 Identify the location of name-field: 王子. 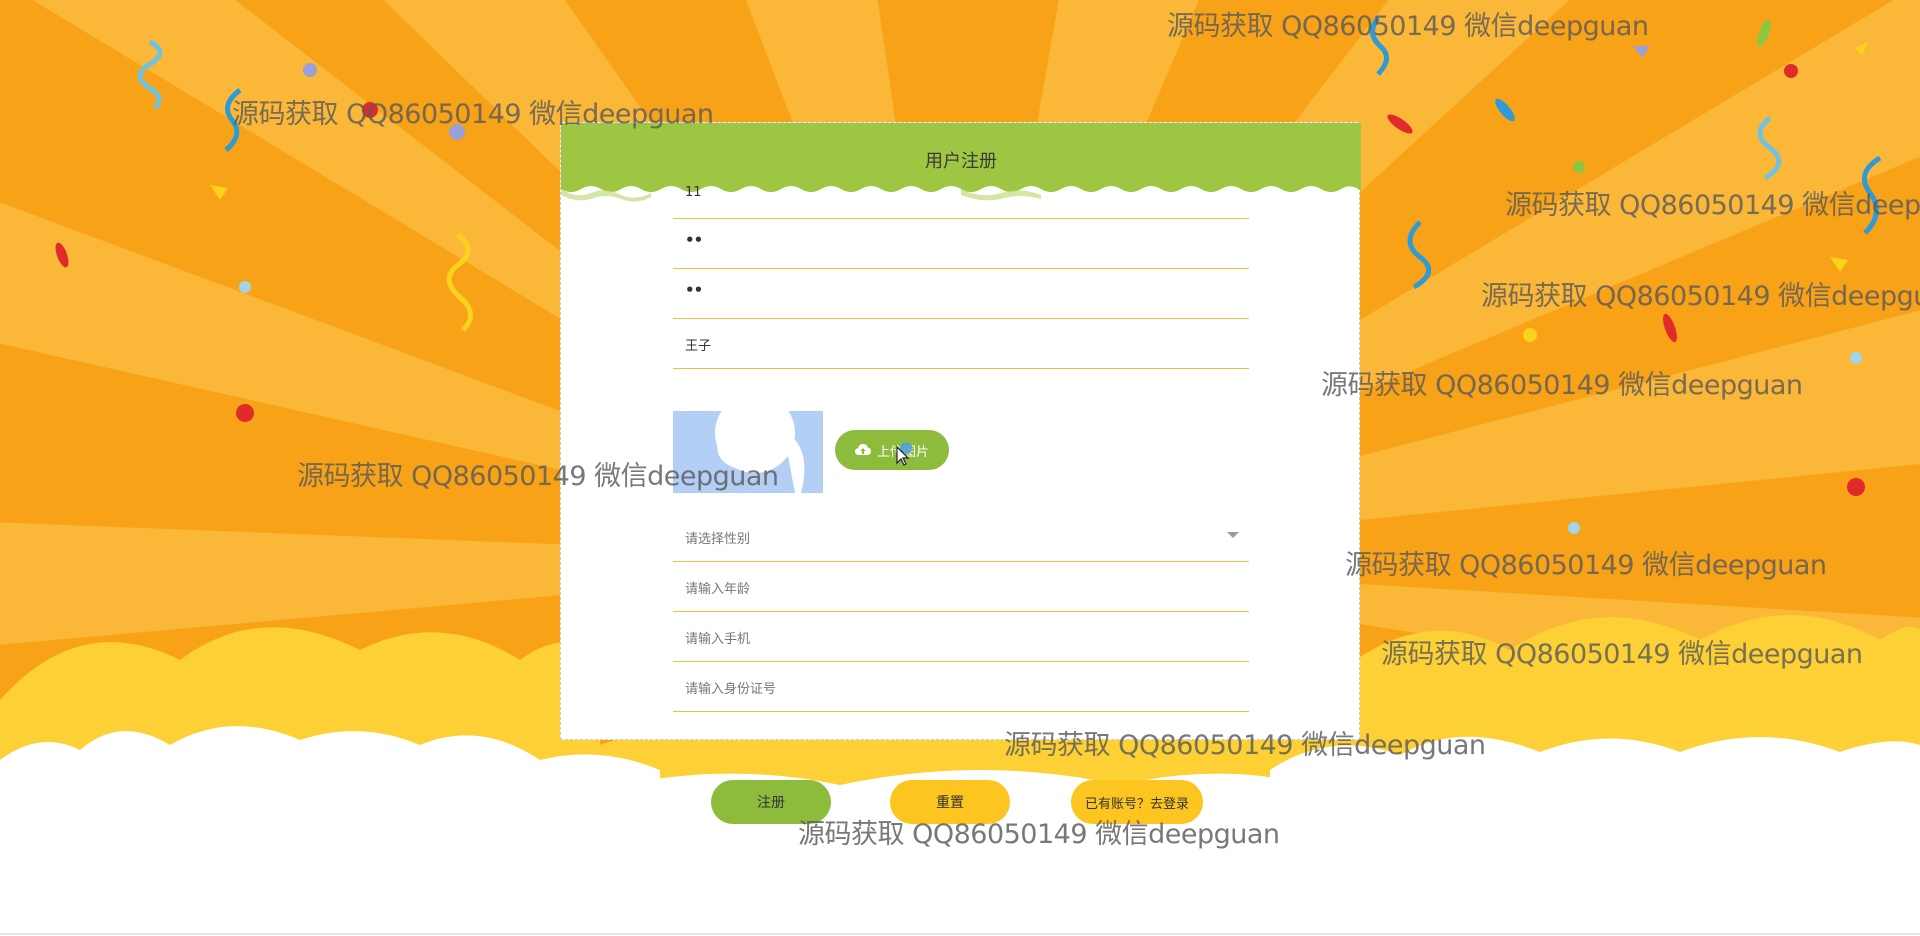
(961, 344).